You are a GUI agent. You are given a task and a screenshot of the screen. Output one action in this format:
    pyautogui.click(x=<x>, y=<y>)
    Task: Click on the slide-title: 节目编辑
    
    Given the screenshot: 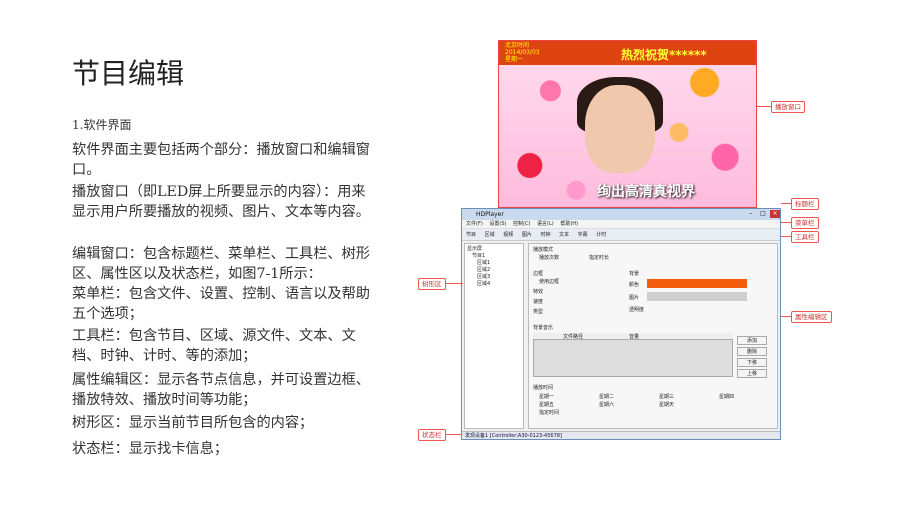 What is the action you would take?
    pyautogui.click(x=128, y=73)
    